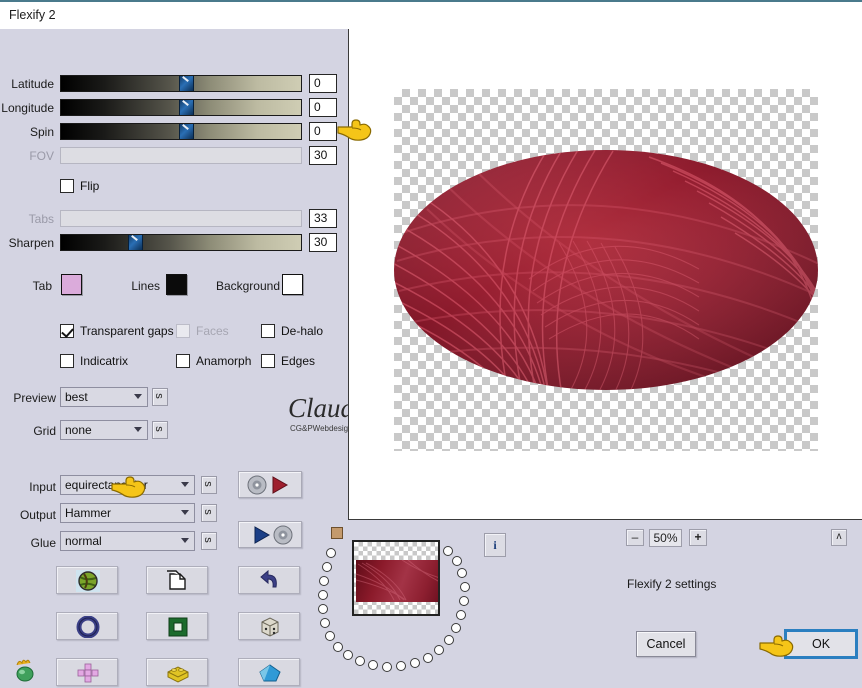 This screenshot has width=862, height=688. What do you see at coordinates (397, 581) in the screenshot?
I see `thumbnail-image-band` at bounding box center [397, 581].